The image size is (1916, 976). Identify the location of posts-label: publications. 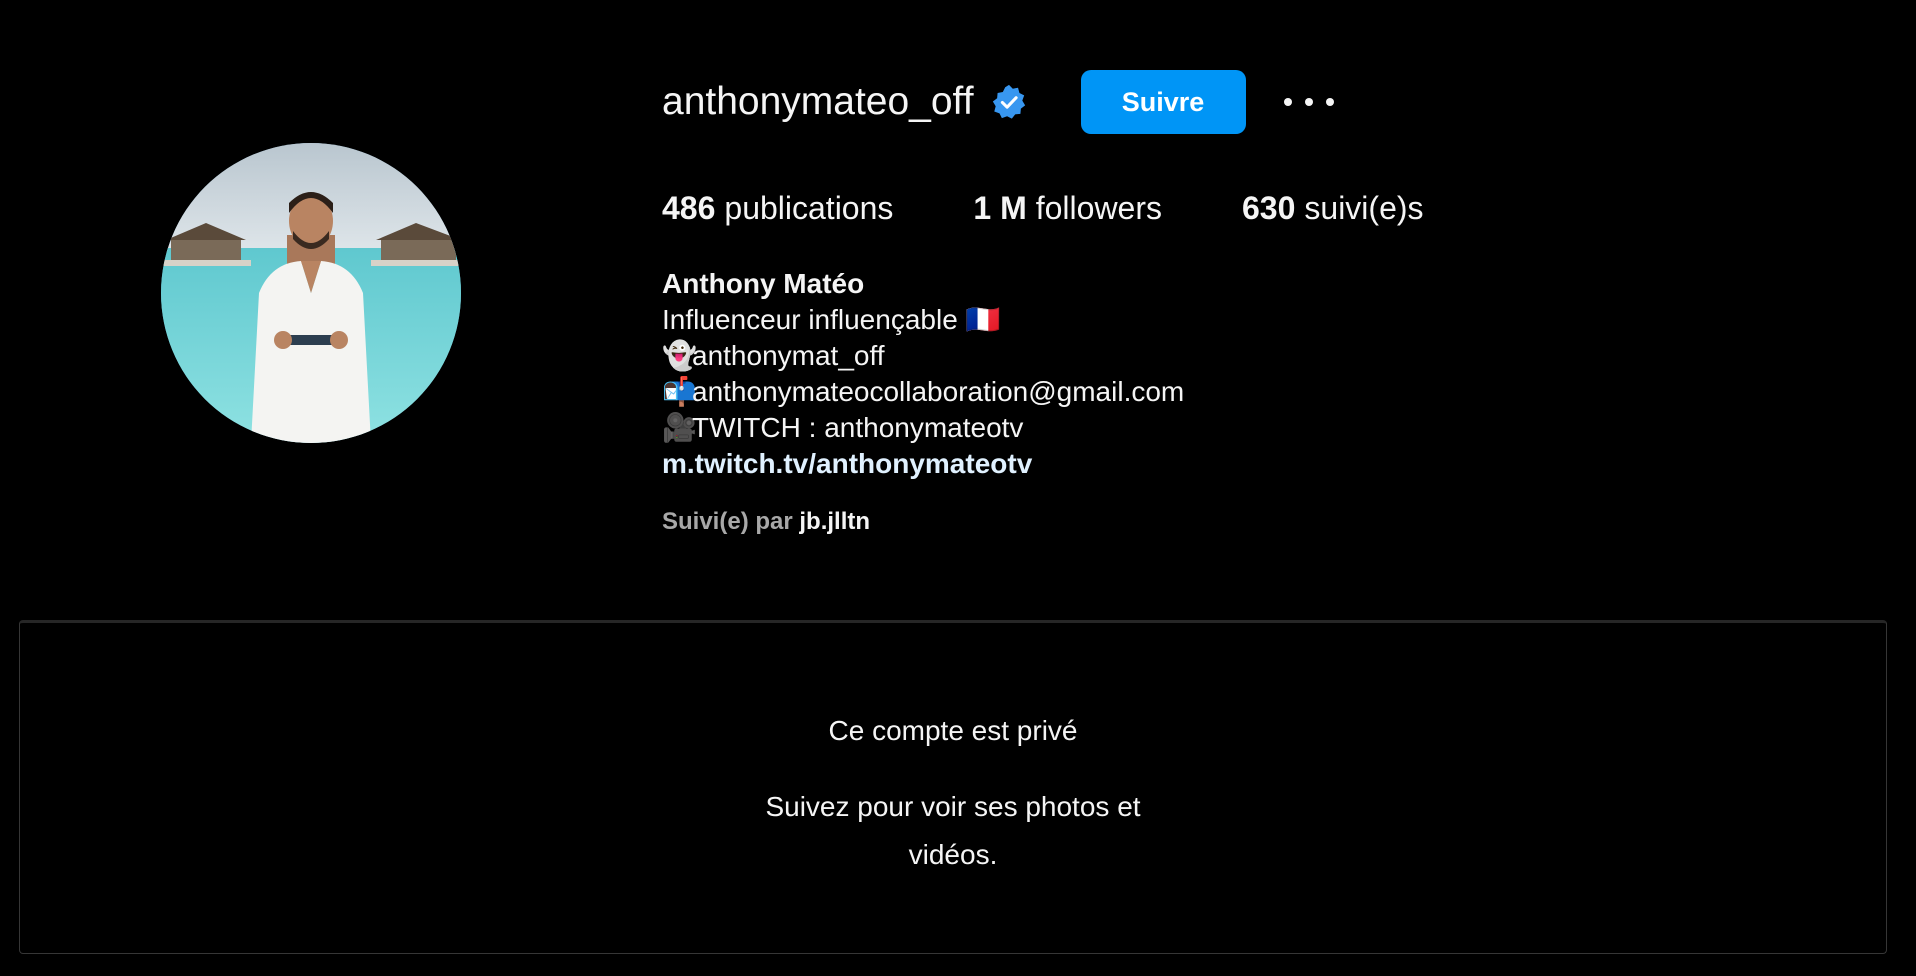
(809, 207).